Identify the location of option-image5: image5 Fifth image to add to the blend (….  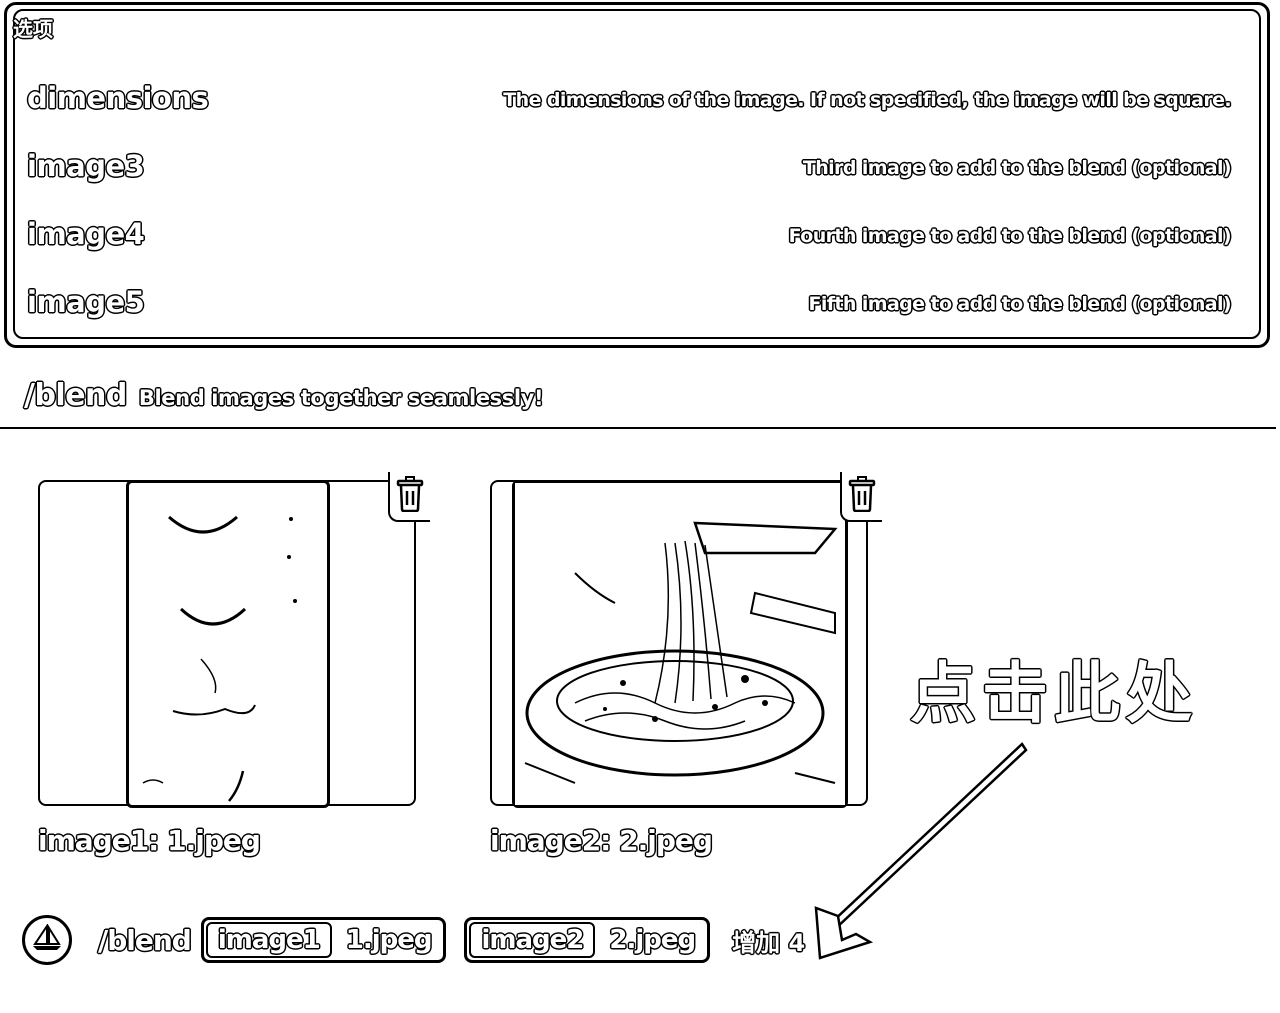
(629, 305).